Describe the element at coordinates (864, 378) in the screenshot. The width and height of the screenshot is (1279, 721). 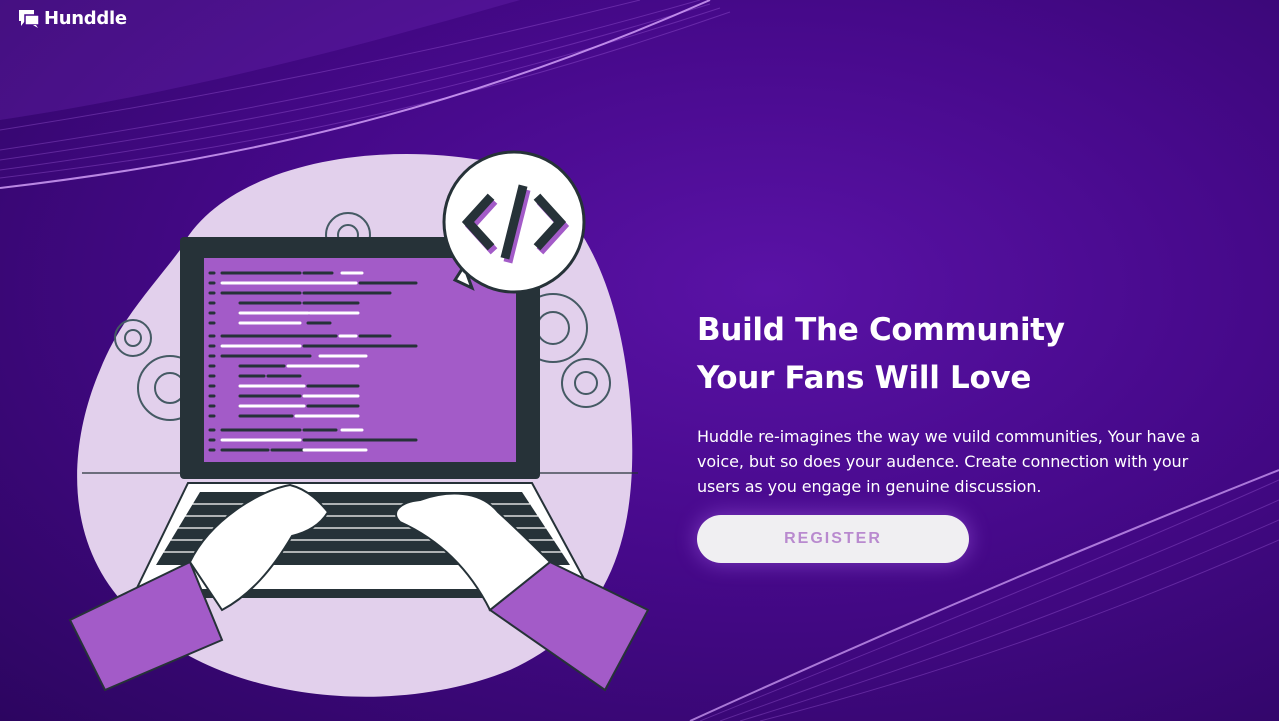
I see `headline-line-2: Your Fans Will Love` at that location.